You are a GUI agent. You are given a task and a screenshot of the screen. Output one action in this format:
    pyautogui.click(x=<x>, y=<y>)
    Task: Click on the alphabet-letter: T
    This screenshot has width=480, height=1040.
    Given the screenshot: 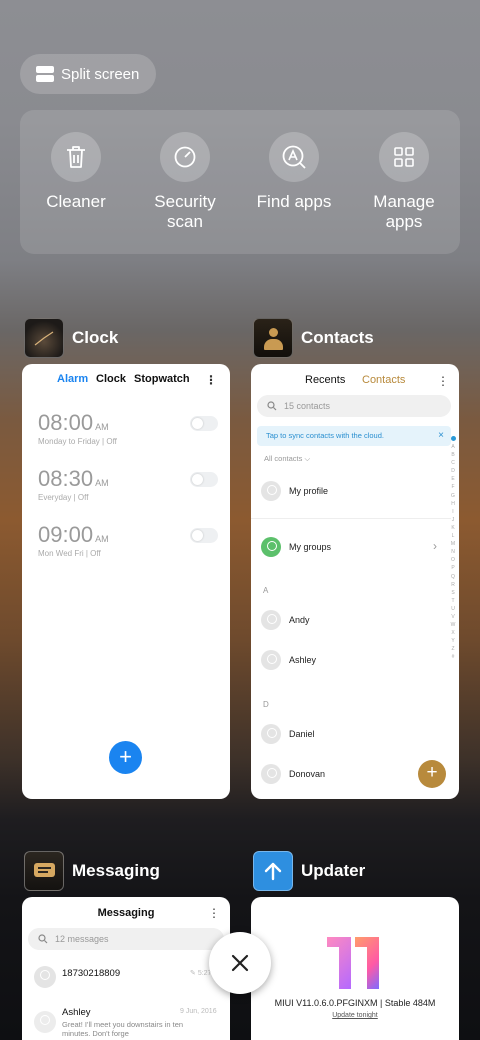 What is the action you would take?
    pyautogui.click(x=453, y=601)
    